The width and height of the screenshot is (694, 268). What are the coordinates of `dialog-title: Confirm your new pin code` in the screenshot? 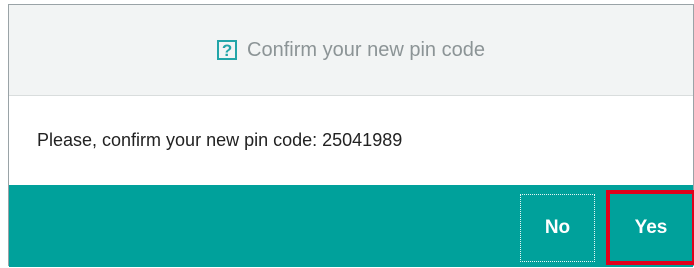 It's located at (366, 49).